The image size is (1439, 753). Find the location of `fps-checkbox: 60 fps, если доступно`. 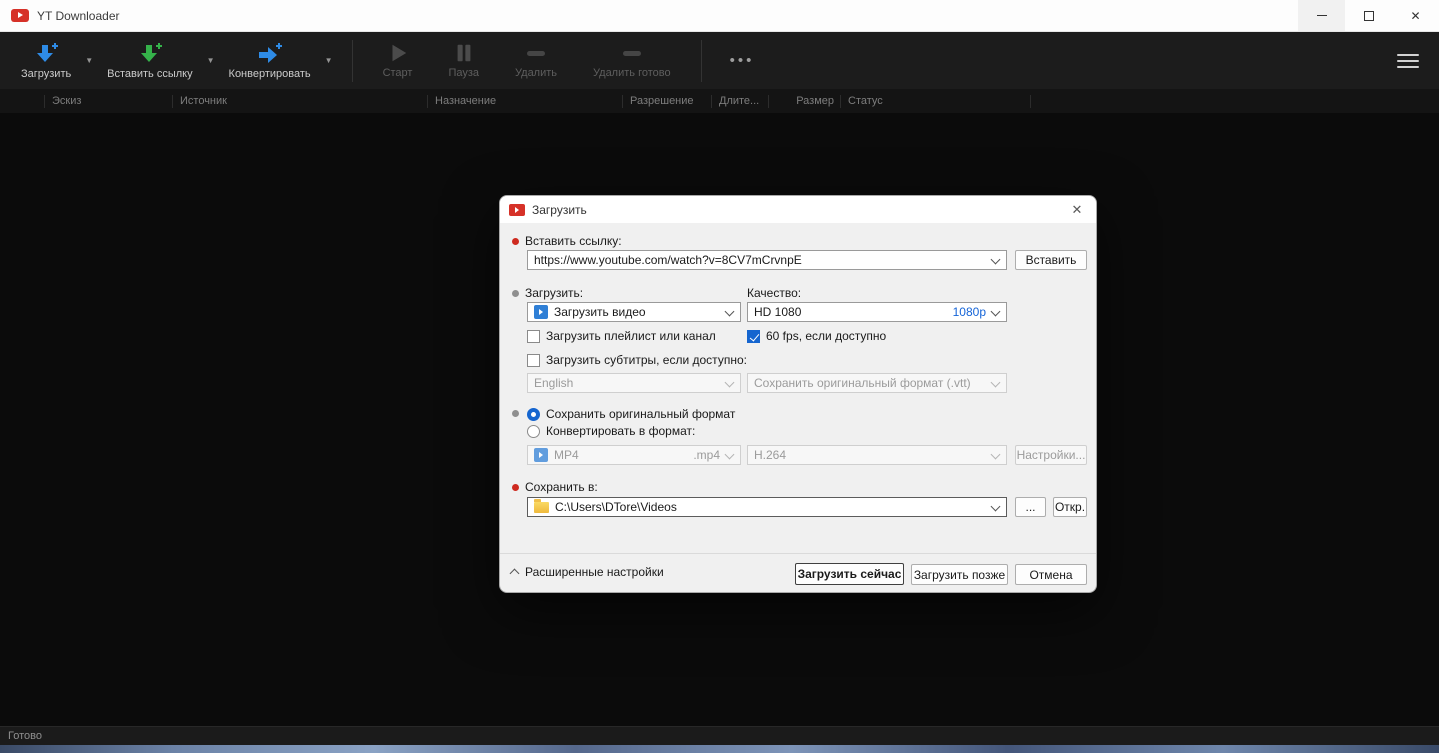

fps-checkbox: 60 fps, если доступно is located at coordinates (816, 336).